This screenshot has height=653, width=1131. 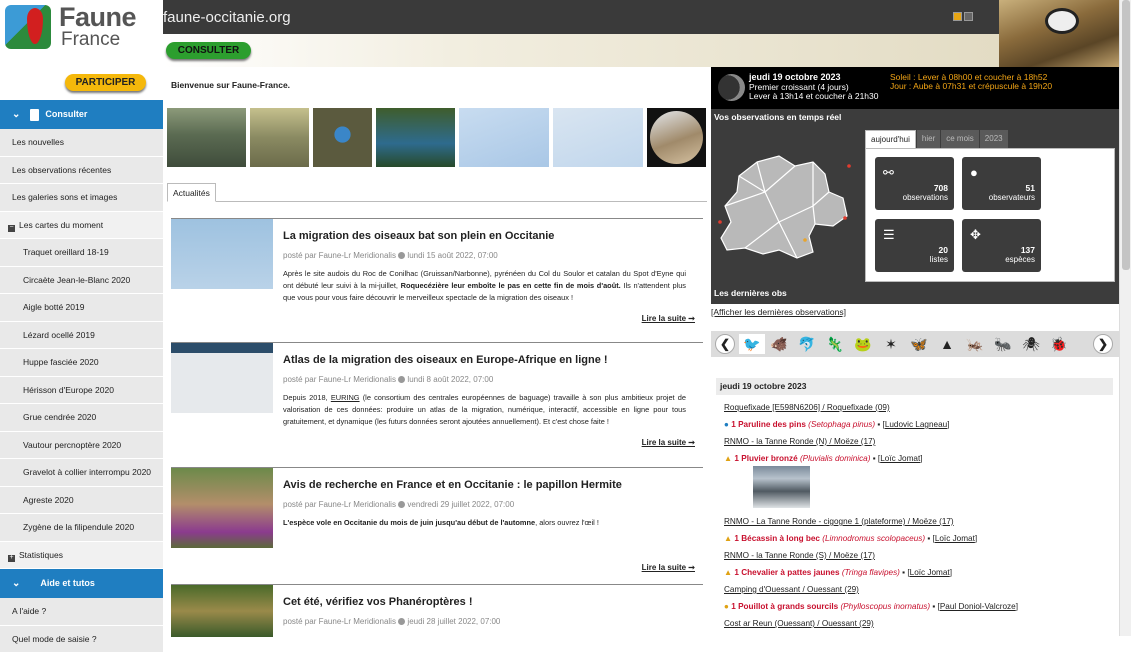 What do you see at coordinates (788, 606) in the screenshot?
I see `species-name: Pouillot à grands sourcils` at bounding box center [788, 606].